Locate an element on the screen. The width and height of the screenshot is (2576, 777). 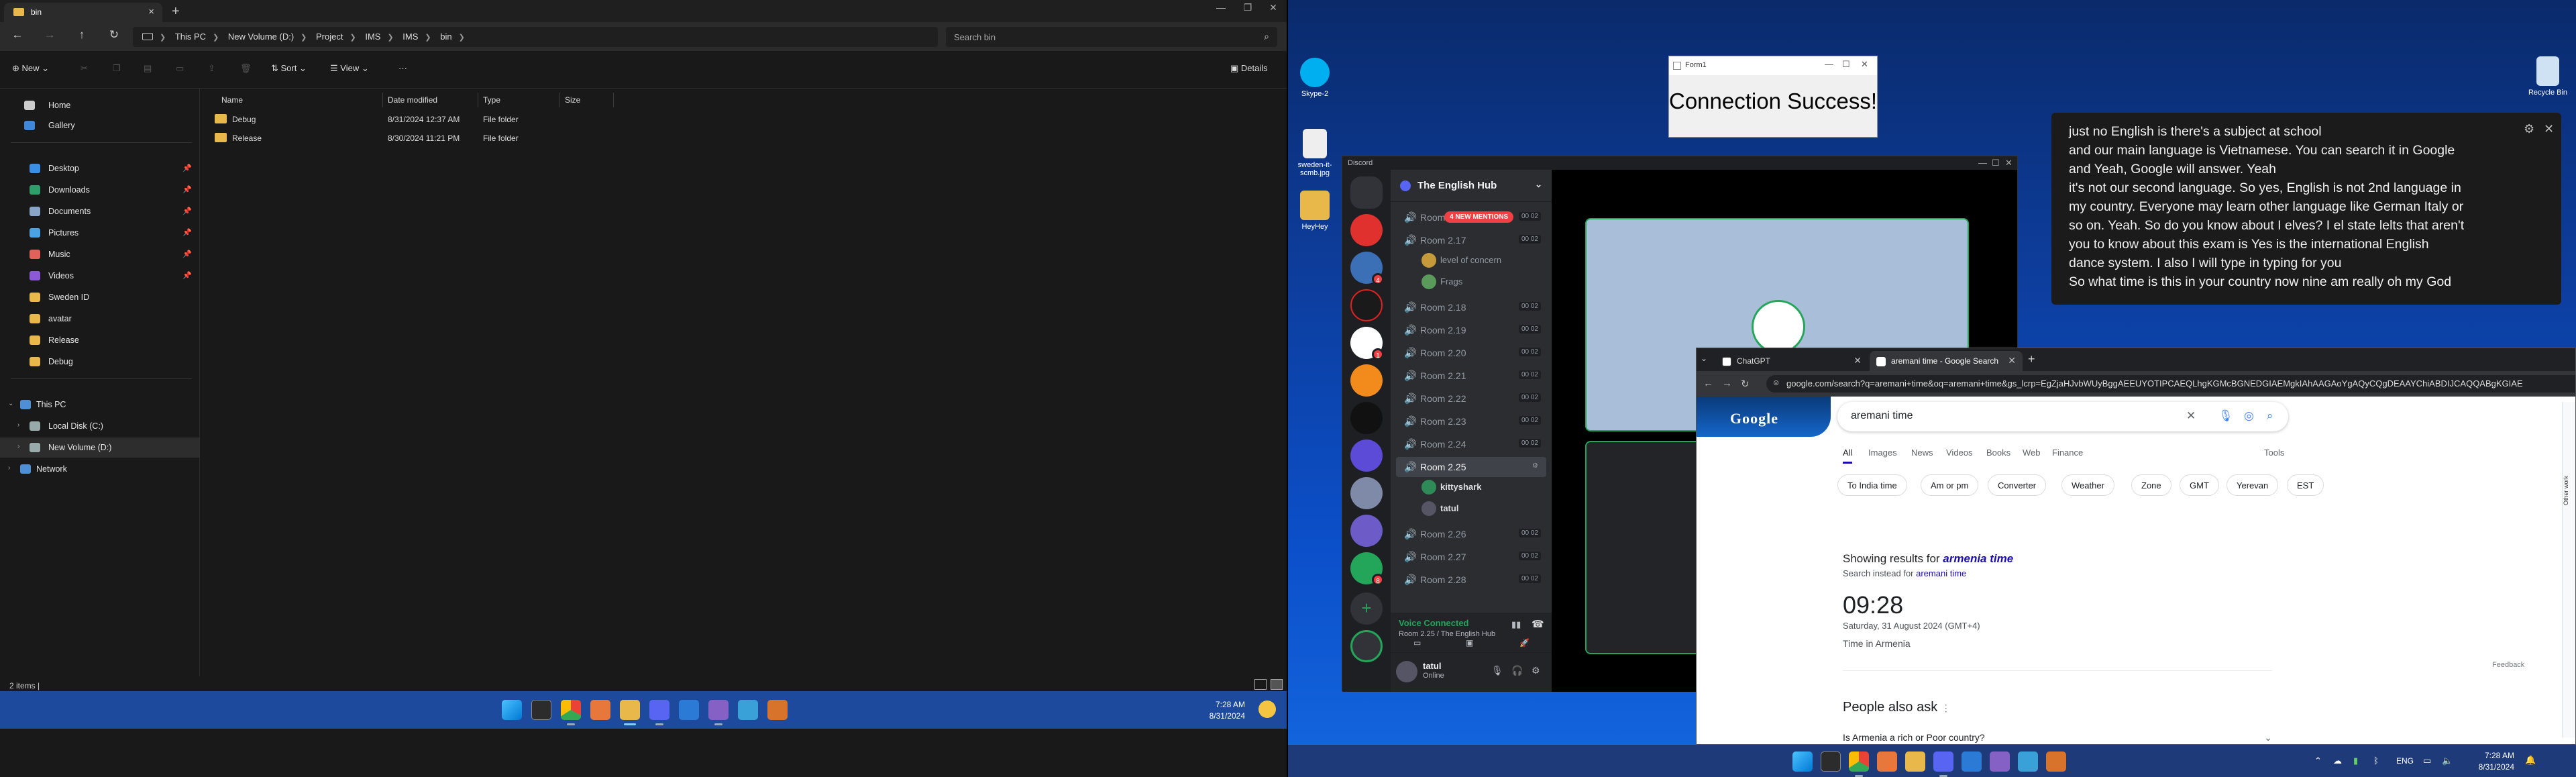
paste-icon: ▤ is located at coordinates (148, 68).